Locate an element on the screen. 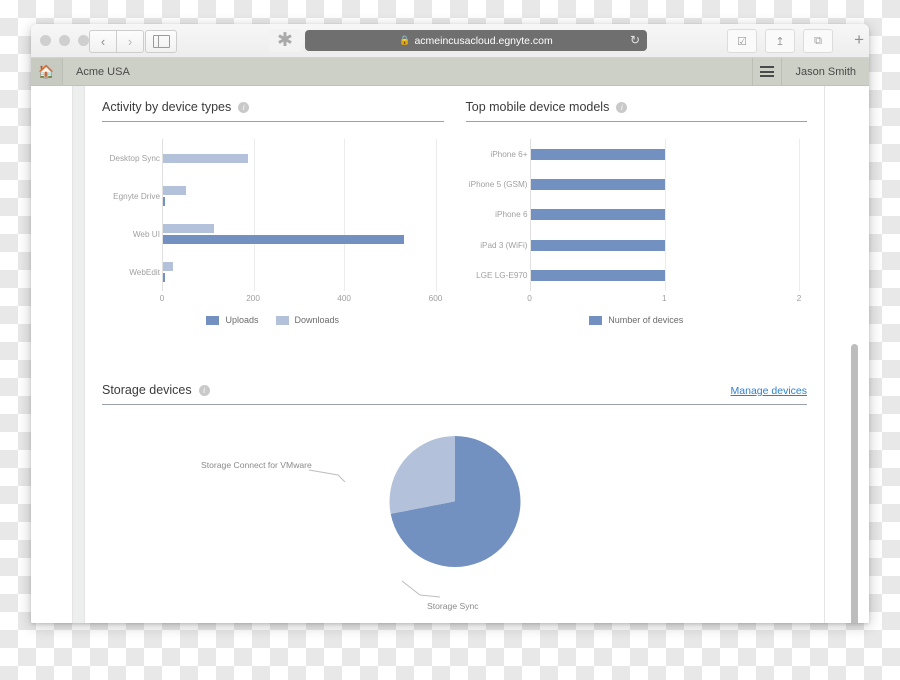 This screenshot has height=680, width=900. storage-widget-title: Storage devices is located at coordinates (147, 390).